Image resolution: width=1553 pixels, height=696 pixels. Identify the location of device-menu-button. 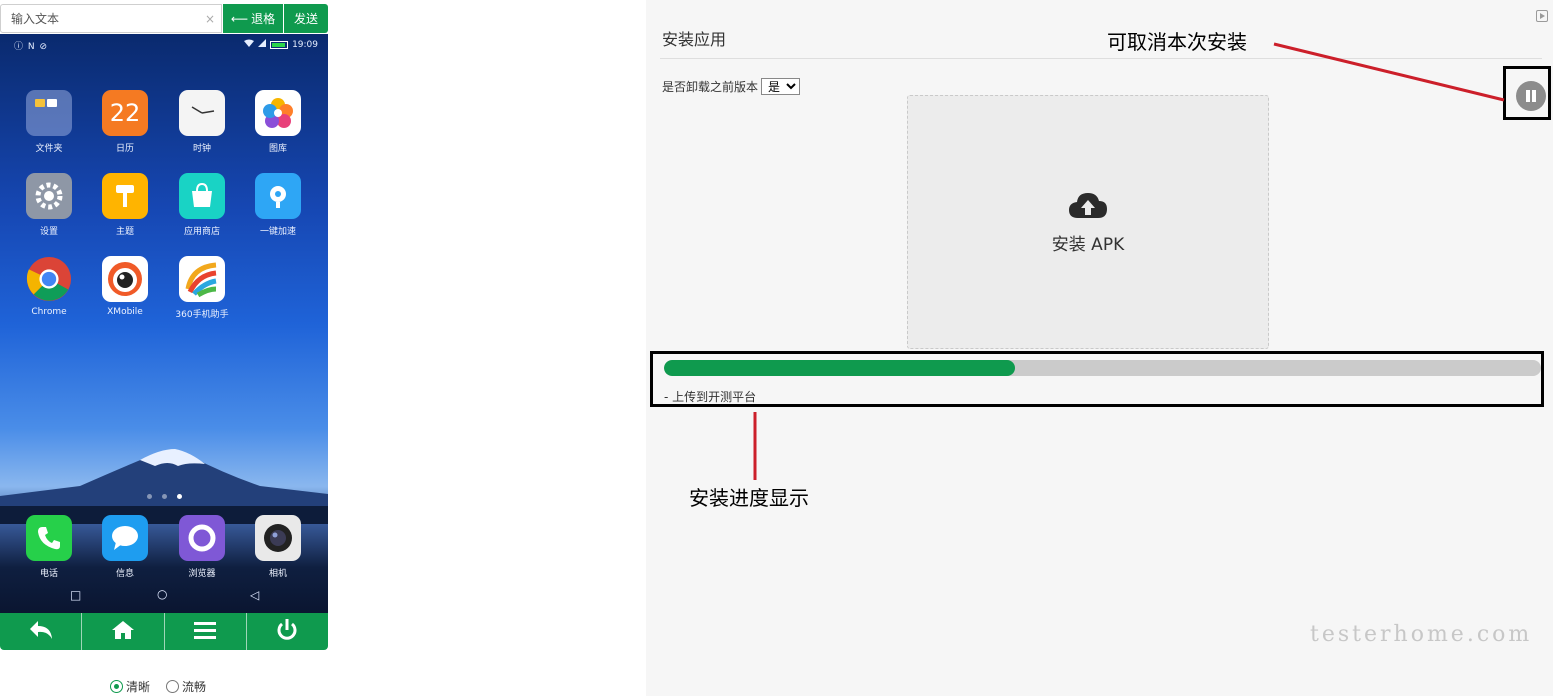
(204, 631).